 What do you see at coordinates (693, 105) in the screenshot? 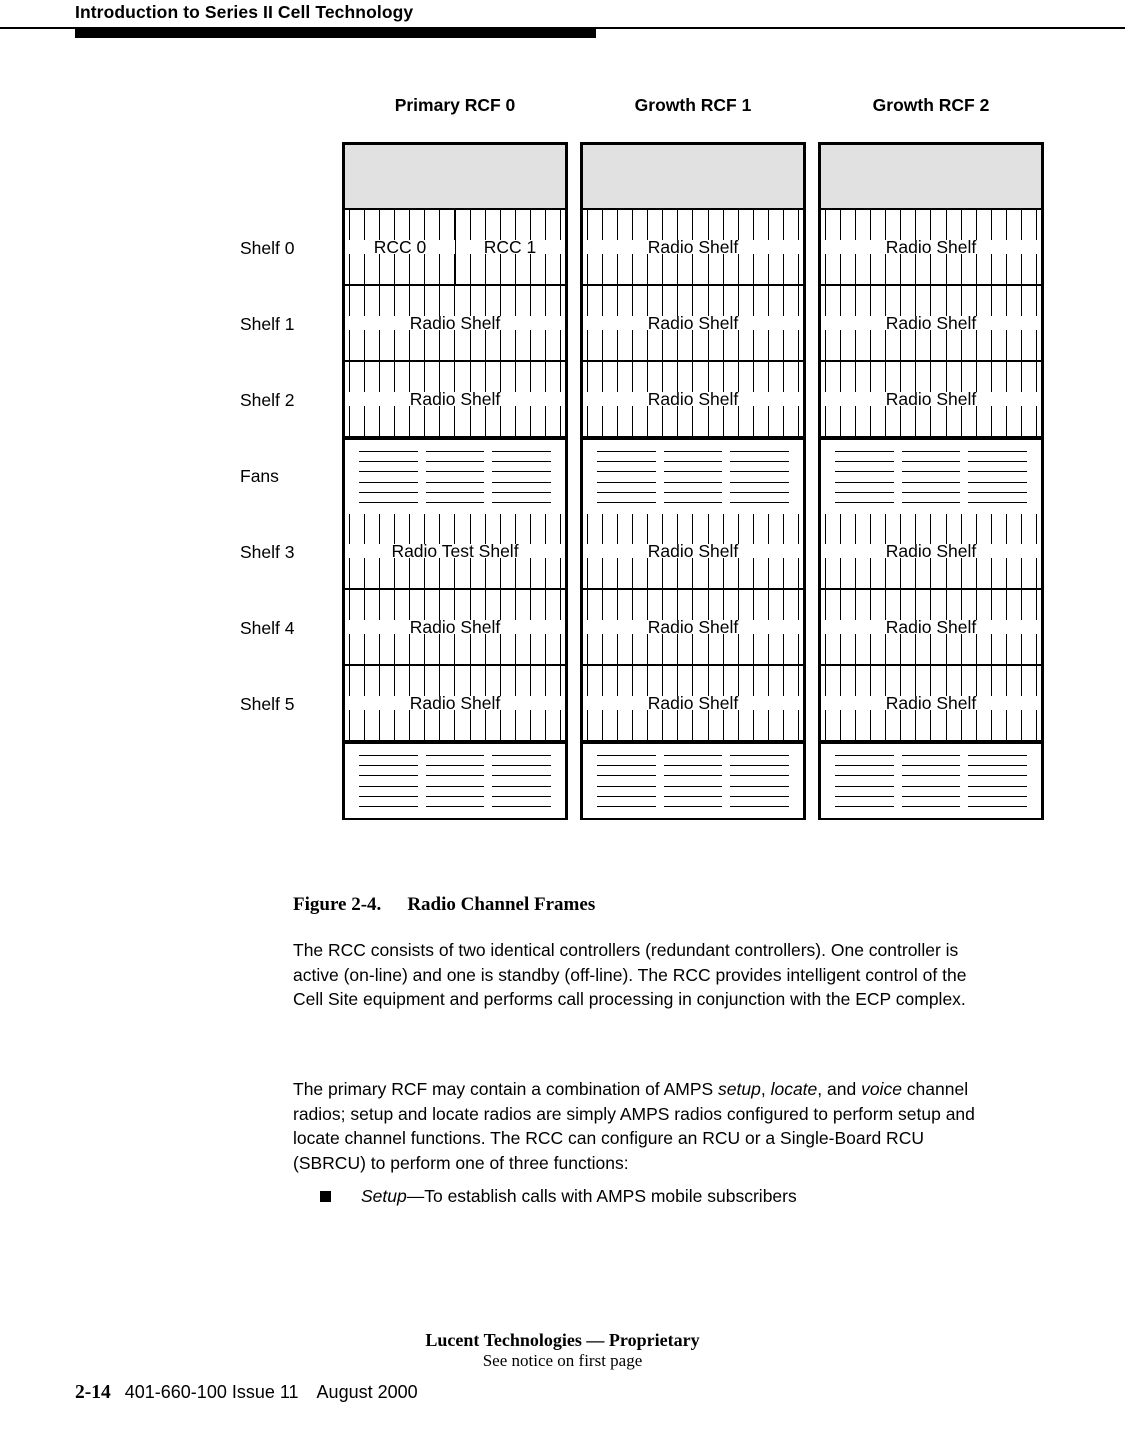
I see `rcf-column-title-1: Growth RCF 1` at bounding box center [693, 105].